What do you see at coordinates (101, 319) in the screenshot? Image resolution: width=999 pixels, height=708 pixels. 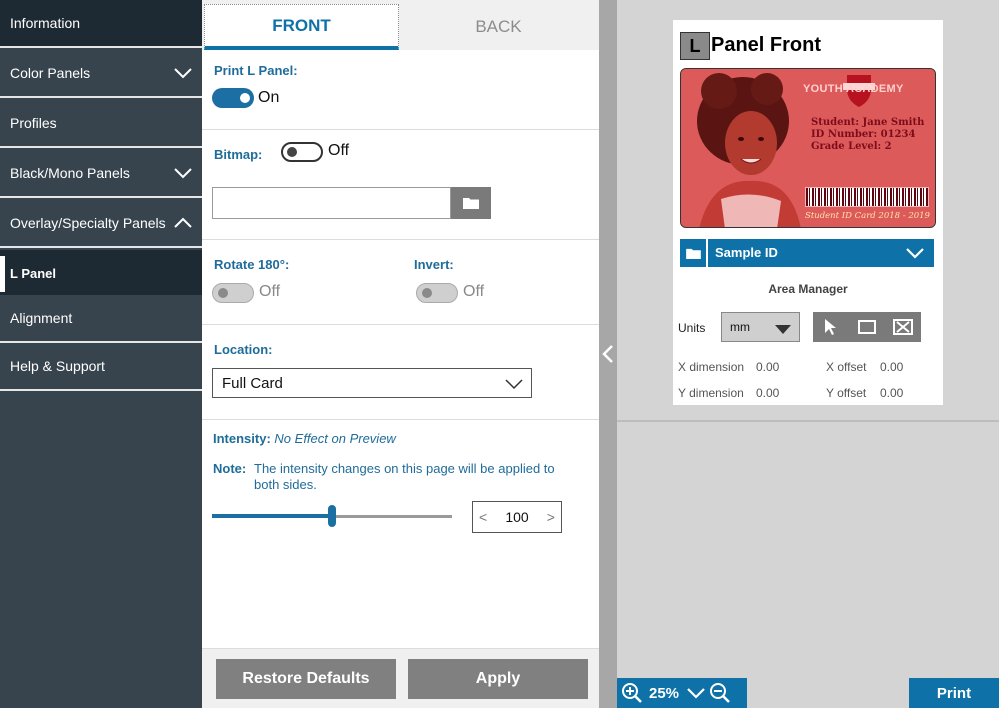 I see `sidebar-item-alignment: Alignment` at bounding box center [101, 319].